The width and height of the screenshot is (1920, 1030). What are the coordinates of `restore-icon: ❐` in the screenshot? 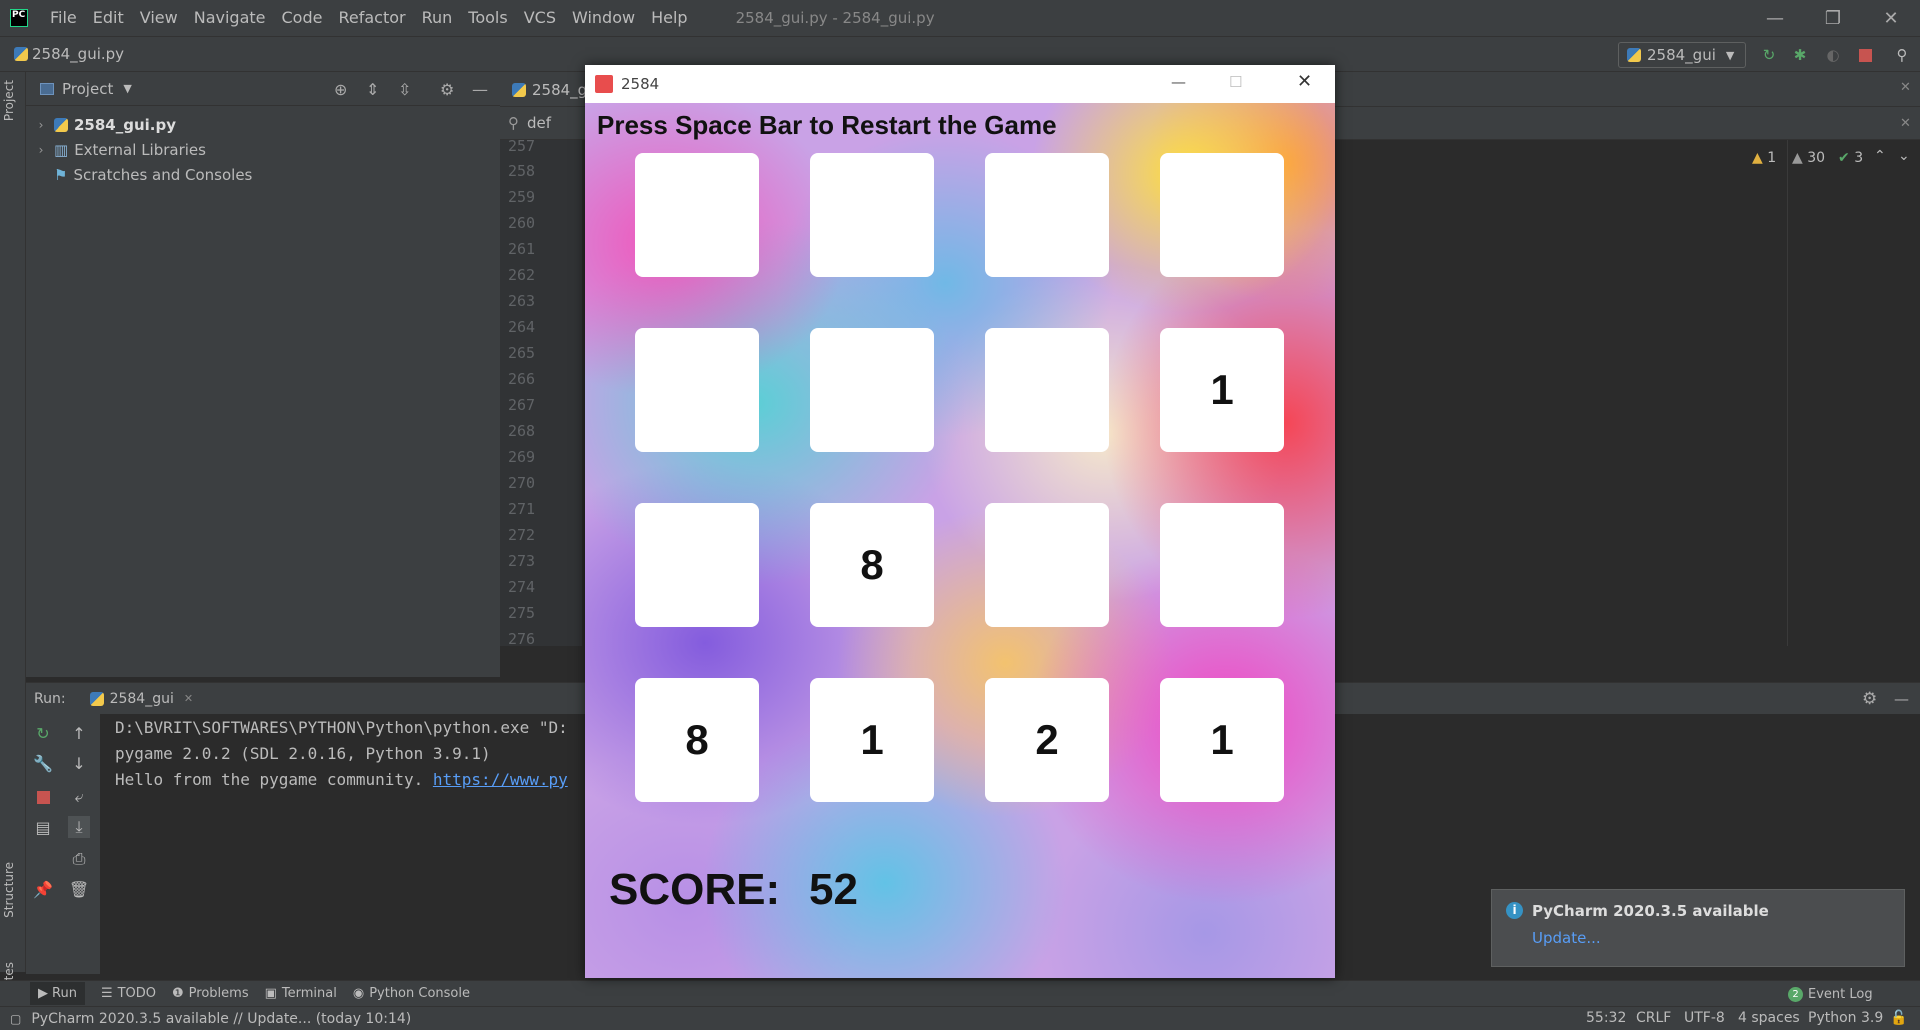 It's located at (1833, 18).